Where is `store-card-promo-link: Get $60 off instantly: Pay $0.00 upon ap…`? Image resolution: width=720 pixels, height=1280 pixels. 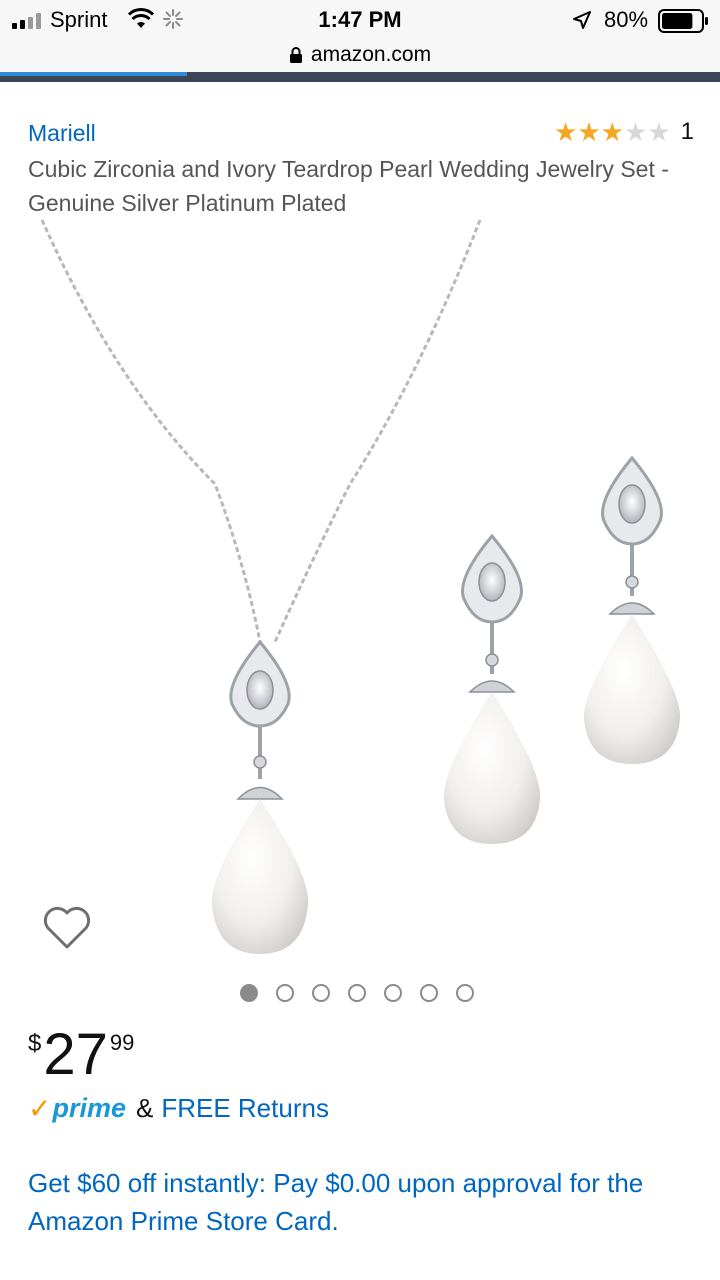
store-card-promo-link: Get $60 off instantly: Pay $0.00 upon ap… is located at coordinates (368, 1202).